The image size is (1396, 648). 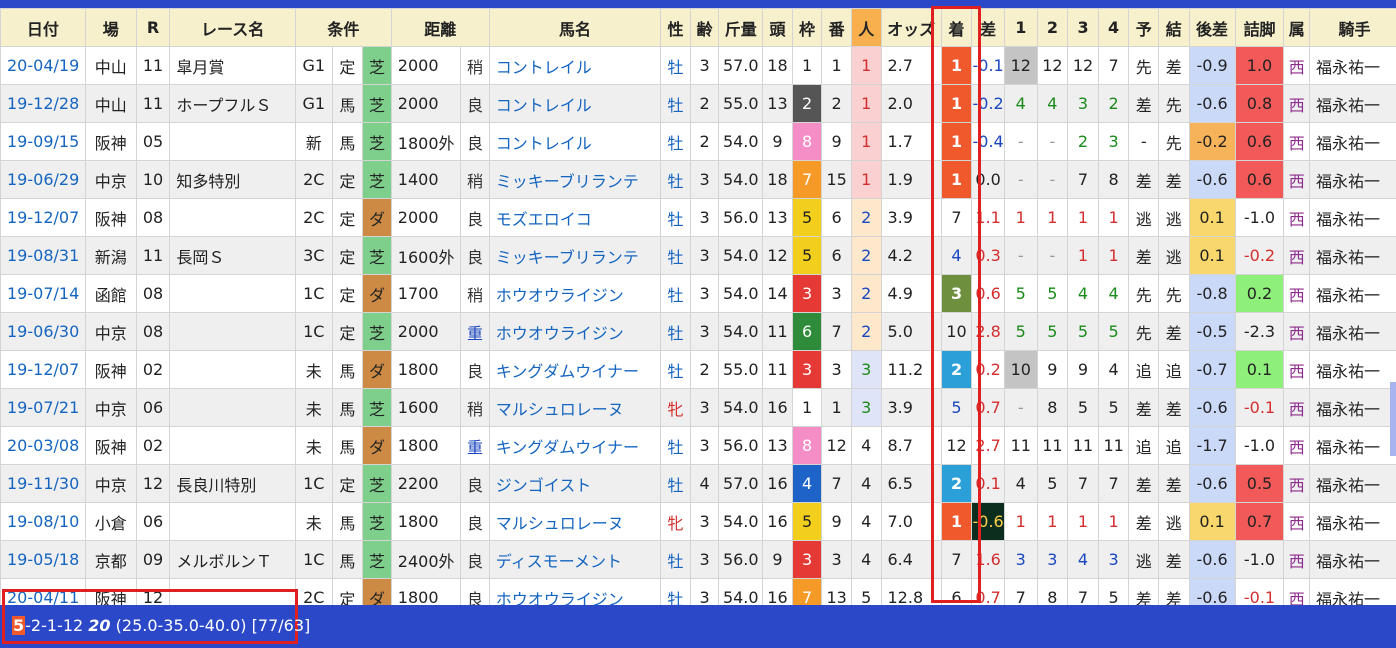 I want to click on header-finish: 着, so click(x=956, y=27).